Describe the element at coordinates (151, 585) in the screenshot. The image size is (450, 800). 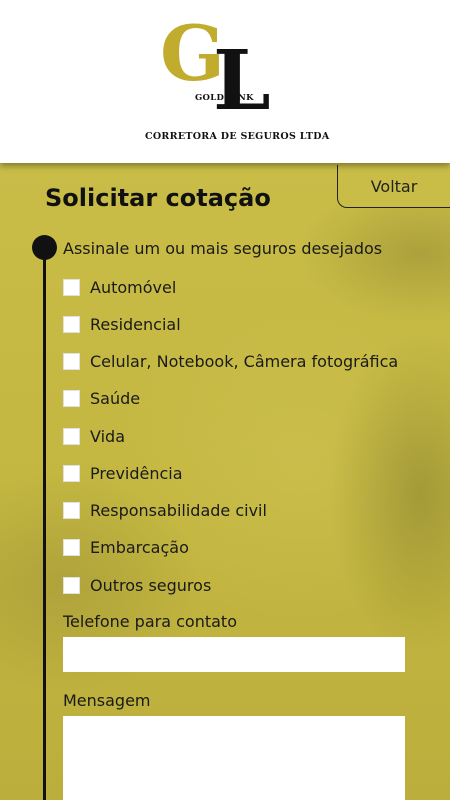
I see `option-label: Outros seguros` at that location.